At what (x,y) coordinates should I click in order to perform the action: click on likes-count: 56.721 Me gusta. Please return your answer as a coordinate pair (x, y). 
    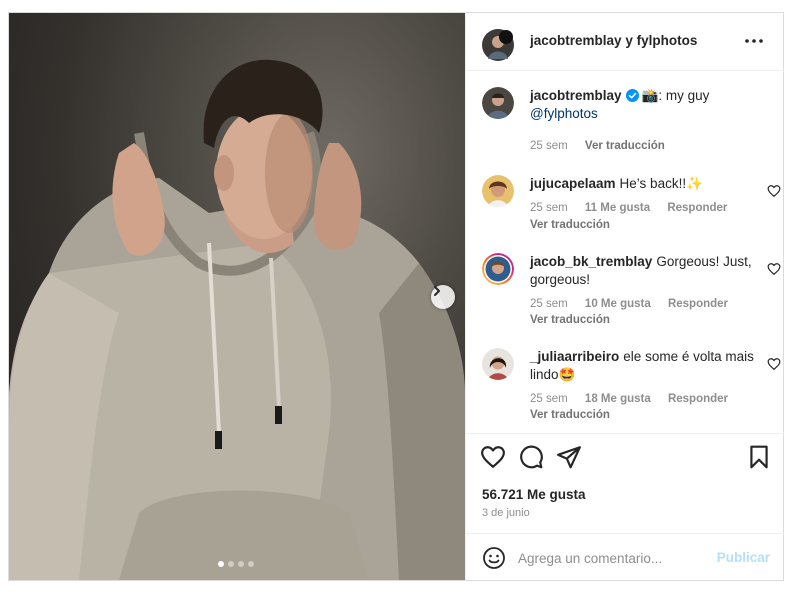
    Looking at the image, I should click on (534, 494).